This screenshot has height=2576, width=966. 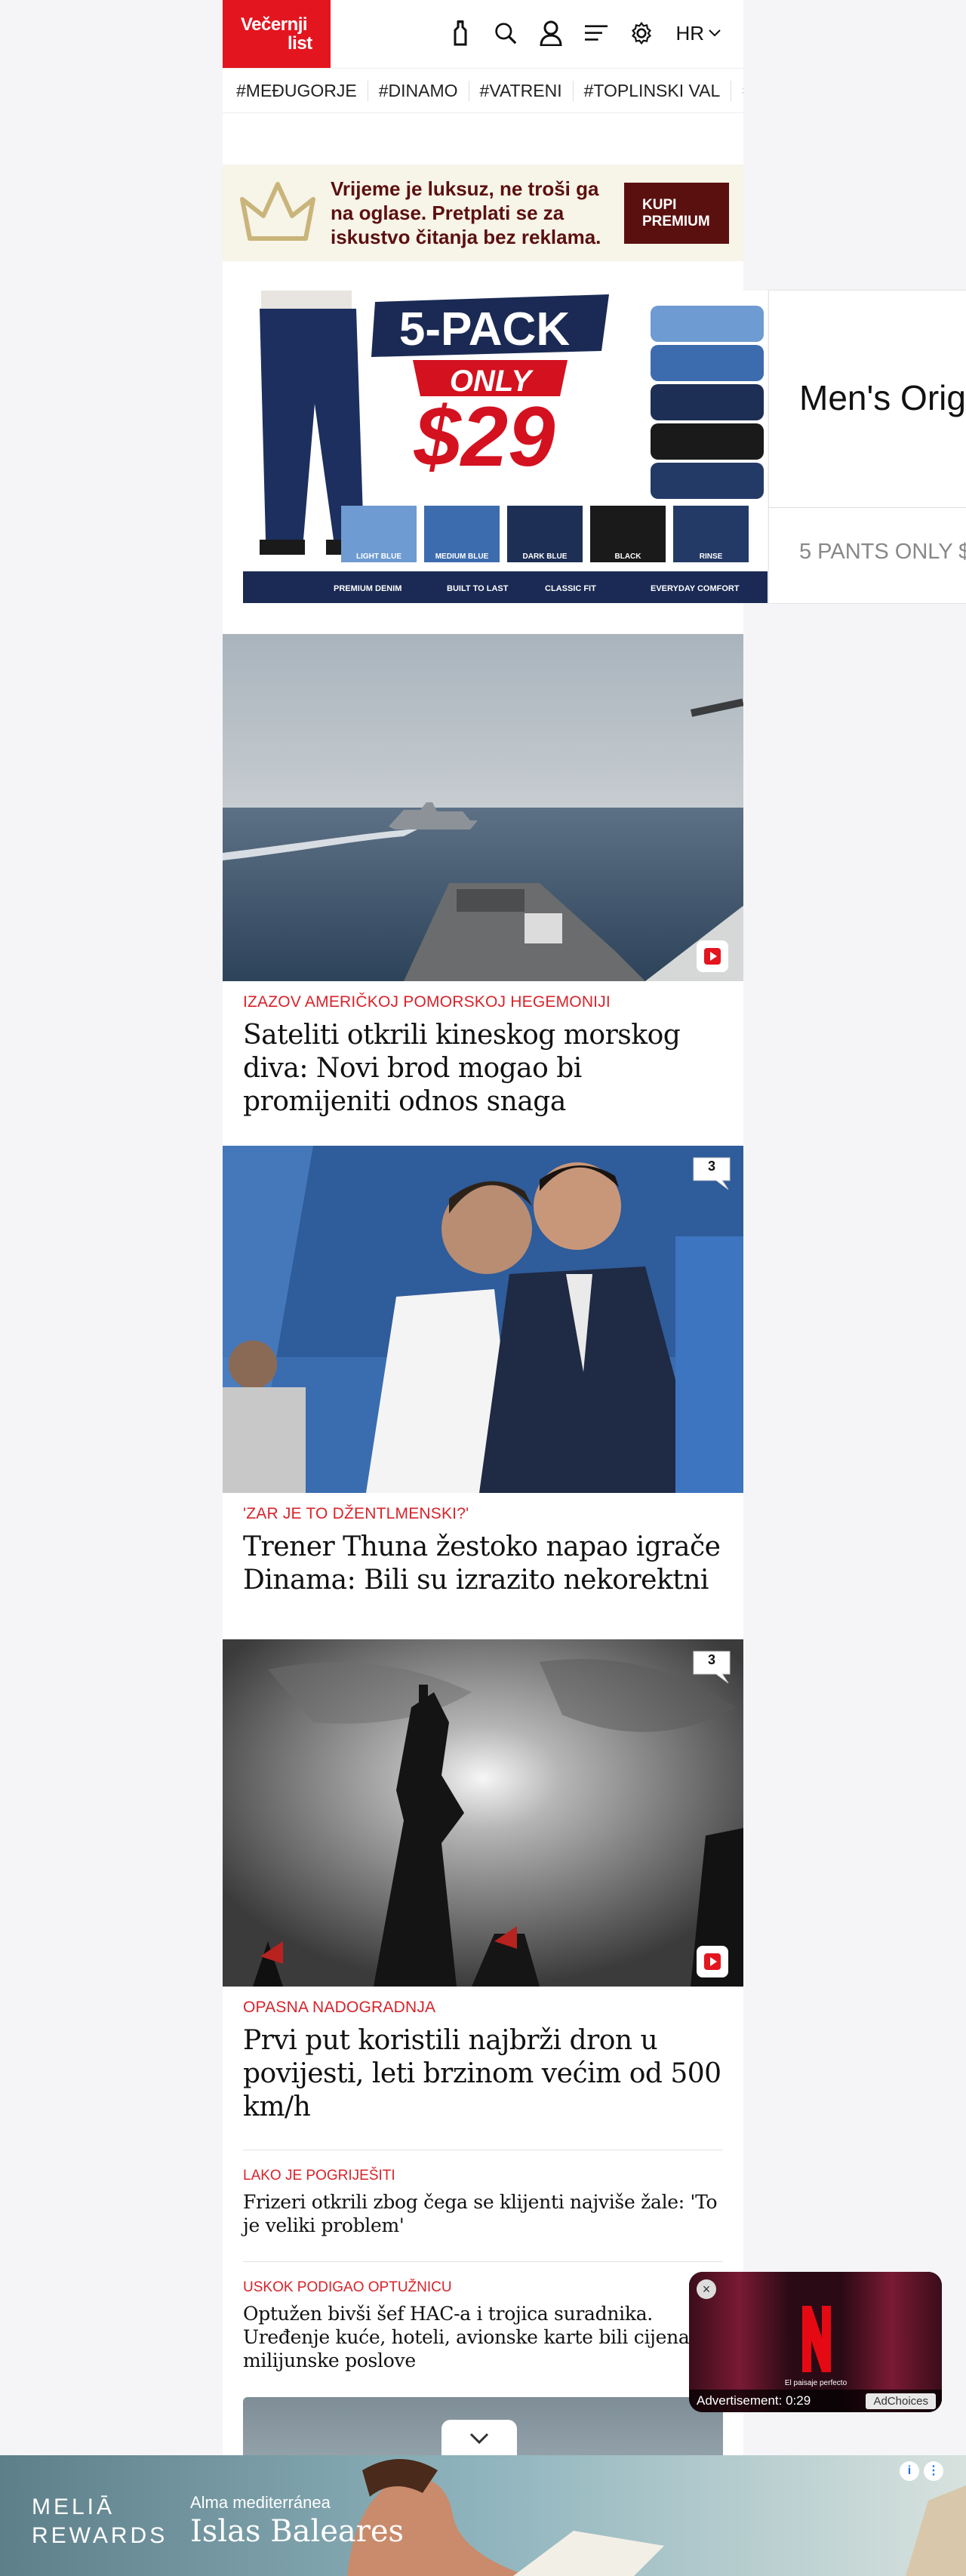 I want to click on crown-icon, so click(x=277, y=211).